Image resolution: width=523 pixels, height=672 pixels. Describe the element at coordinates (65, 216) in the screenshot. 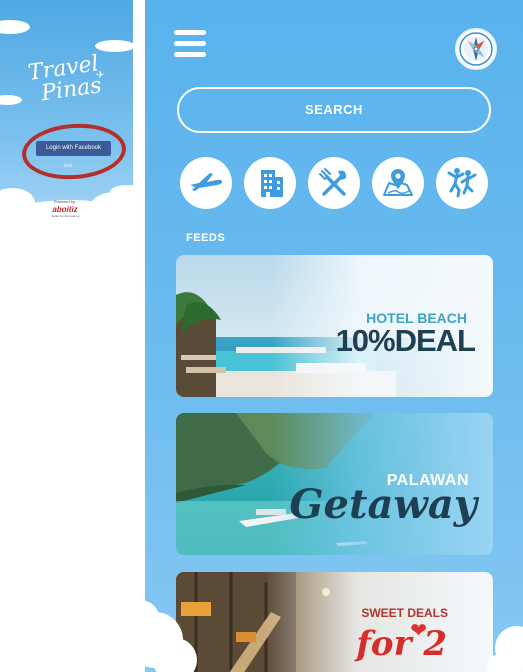

I see `aboitiz-tagline: better for the heat up` at that location.